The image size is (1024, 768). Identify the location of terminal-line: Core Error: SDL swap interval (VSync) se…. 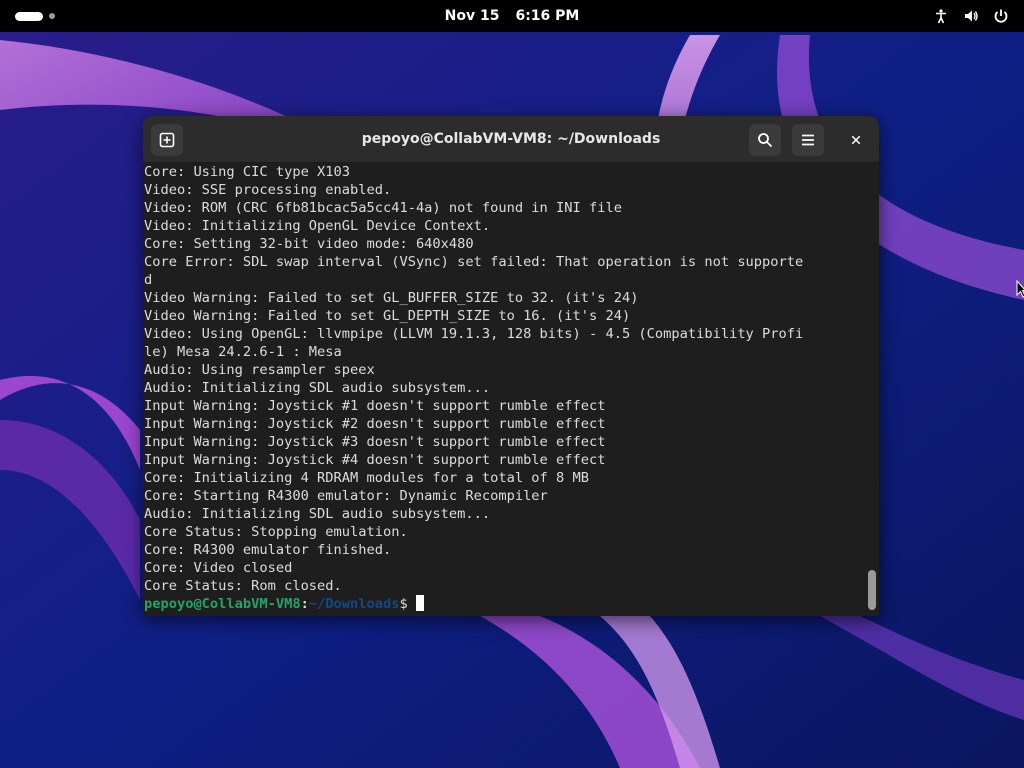
(474, 262).